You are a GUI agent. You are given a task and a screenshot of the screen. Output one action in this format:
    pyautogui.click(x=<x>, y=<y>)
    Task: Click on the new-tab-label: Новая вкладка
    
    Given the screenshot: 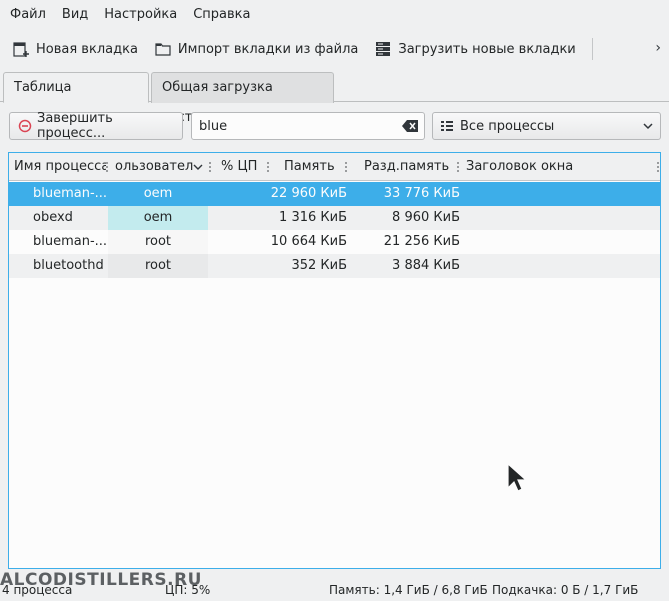 What is the action you would take?
    pyautogui.click(x=87, y=49)
    